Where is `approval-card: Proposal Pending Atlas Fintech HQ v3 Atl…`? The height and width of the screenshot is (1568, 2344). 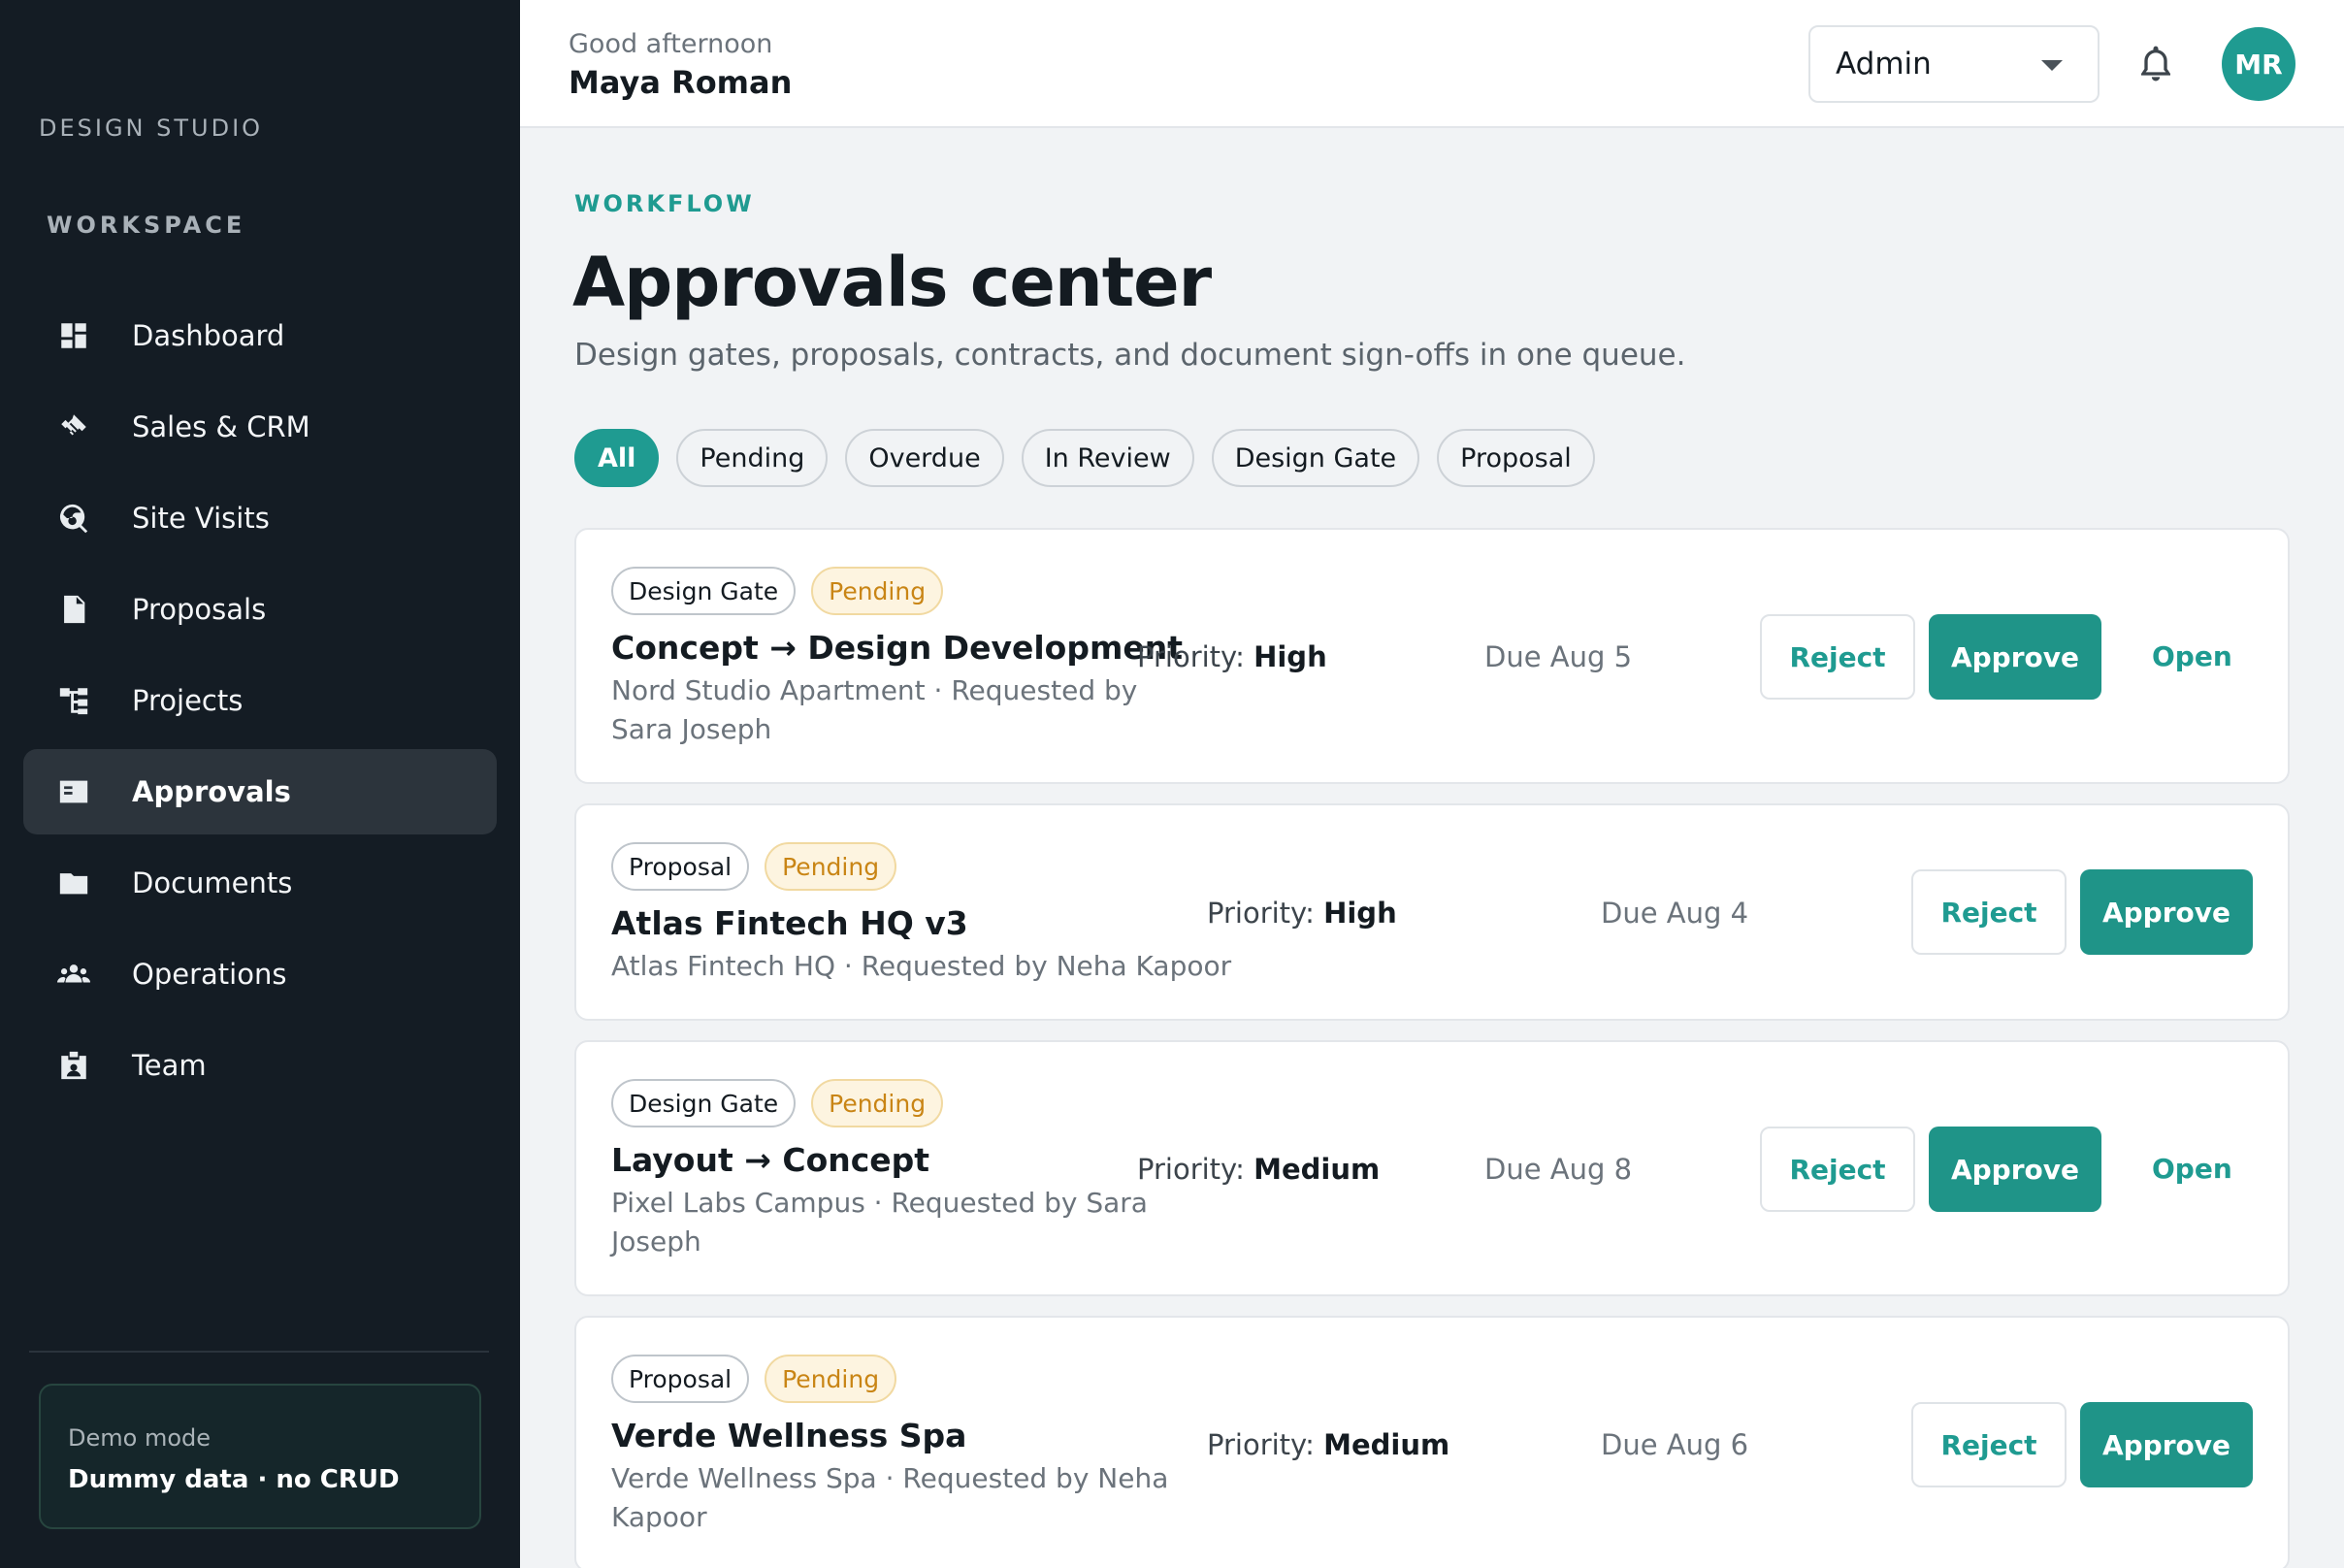
approval-card: Proposal Pending Atlas Fintech HQ v3 Atl… is located at coordinates (1432, 912).